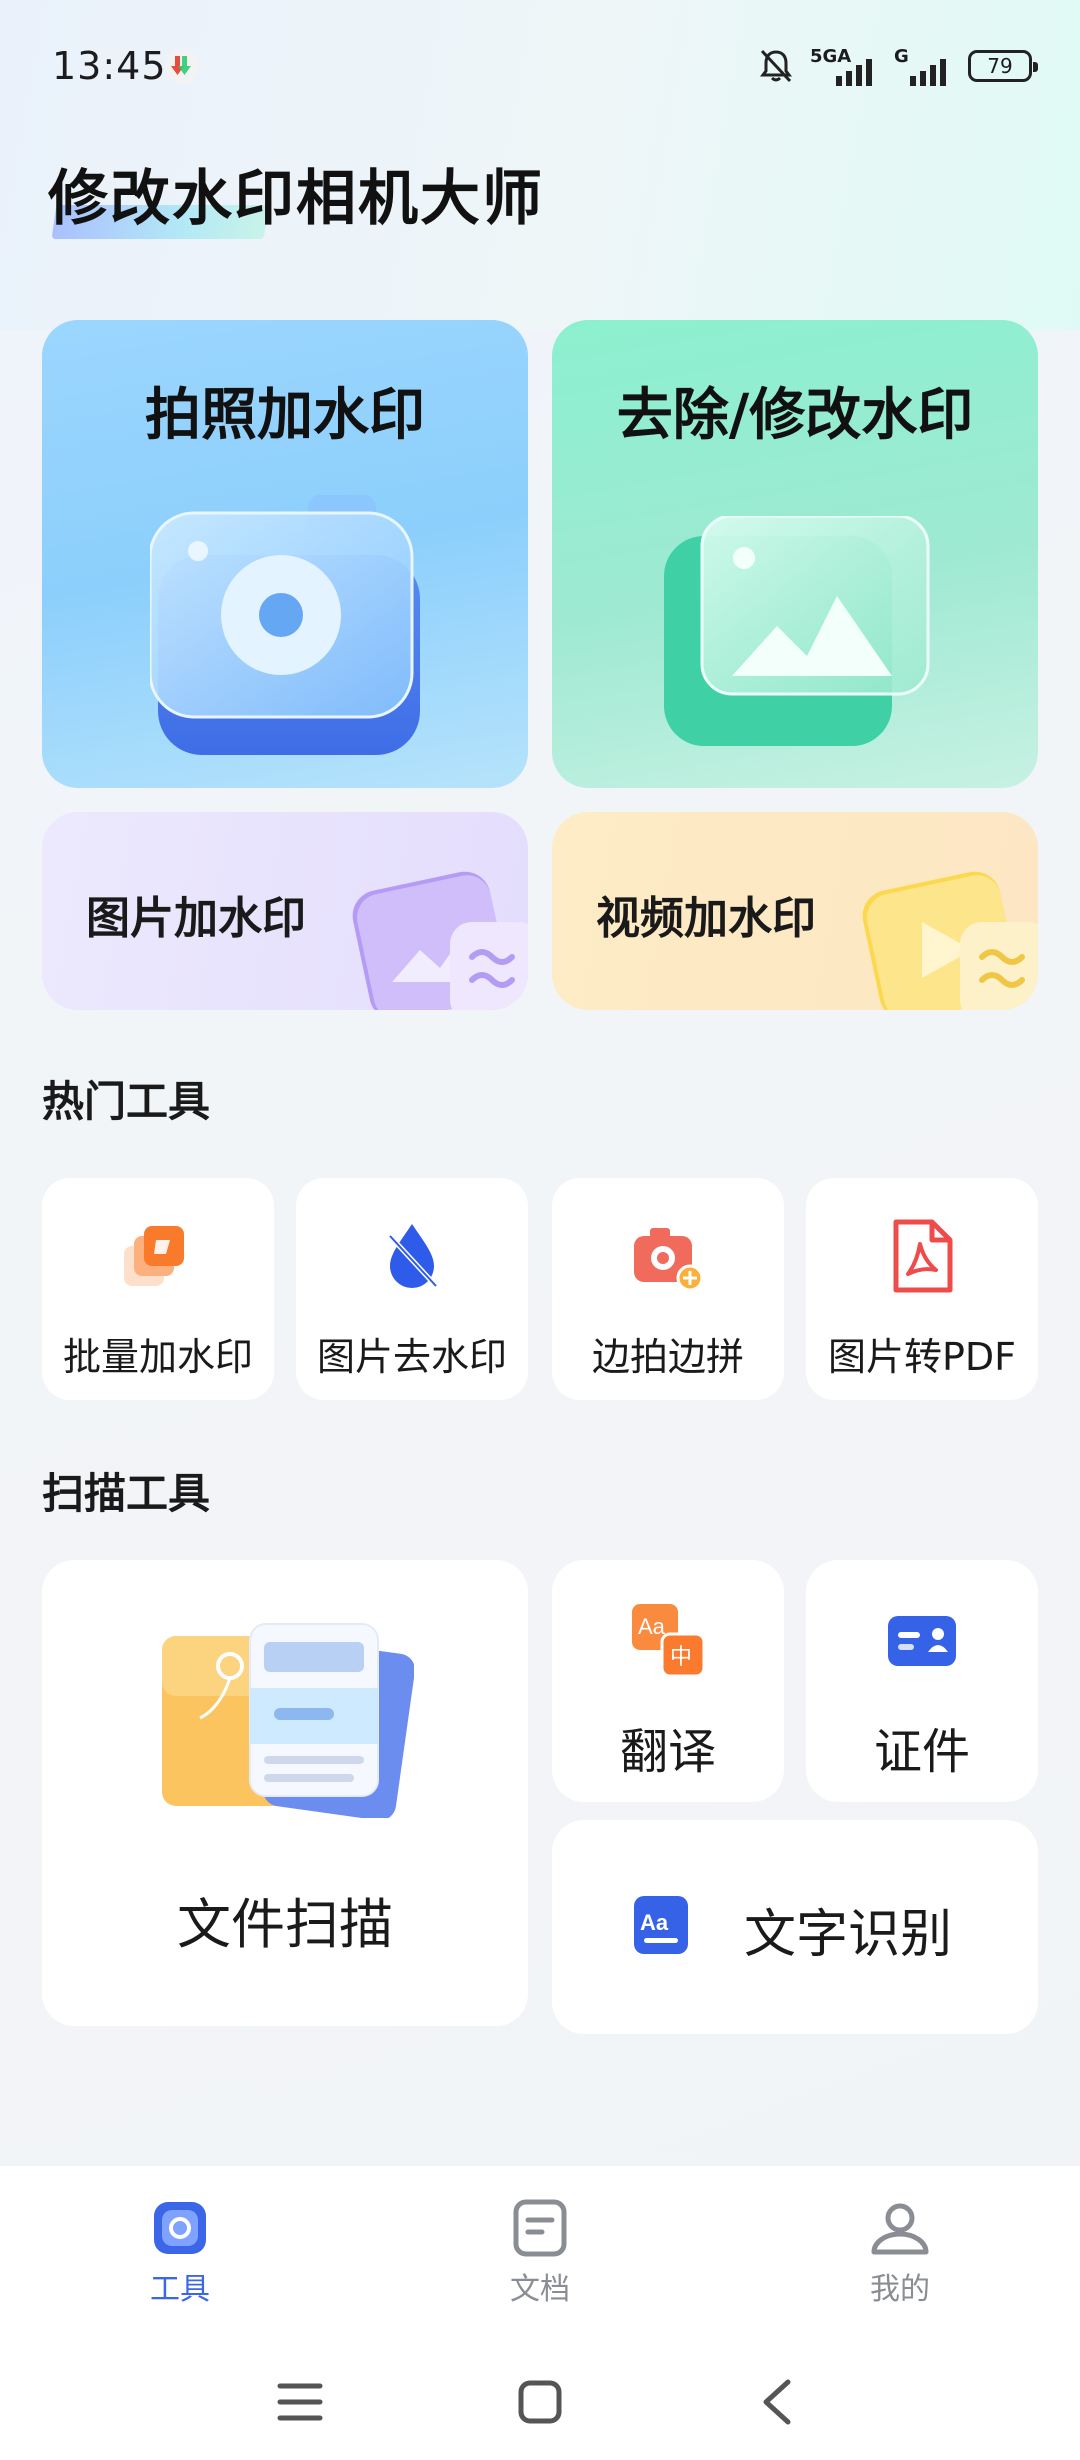 This screenshot has width=1080, height=2460. I want to click on translate-label: 翻译, so click(667, 1752).